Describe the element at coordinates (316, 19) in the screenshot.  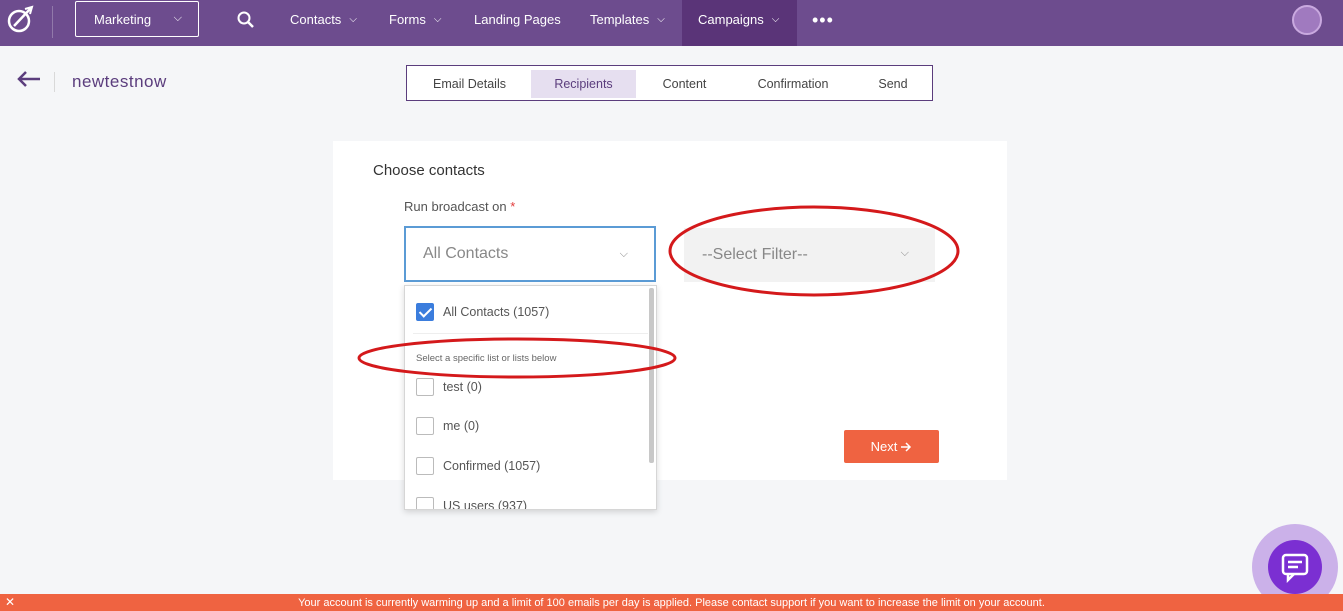
I see `nav-item-label: Contacts` at that location.